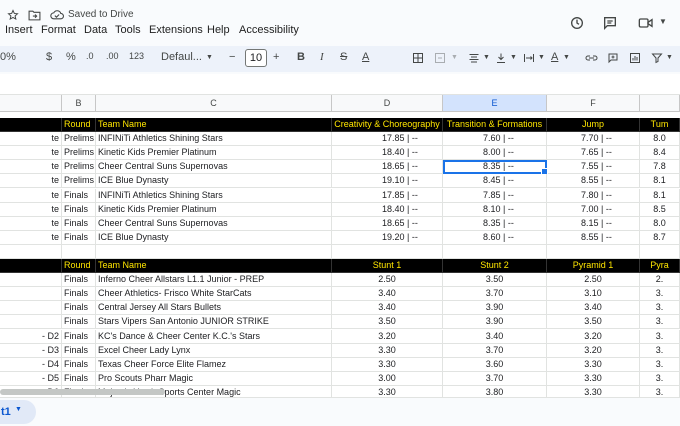 Image resolution: width=680 pixels, height=426 pixels. I want to click on table-cell: 8.55 | --, so click(593, 237).